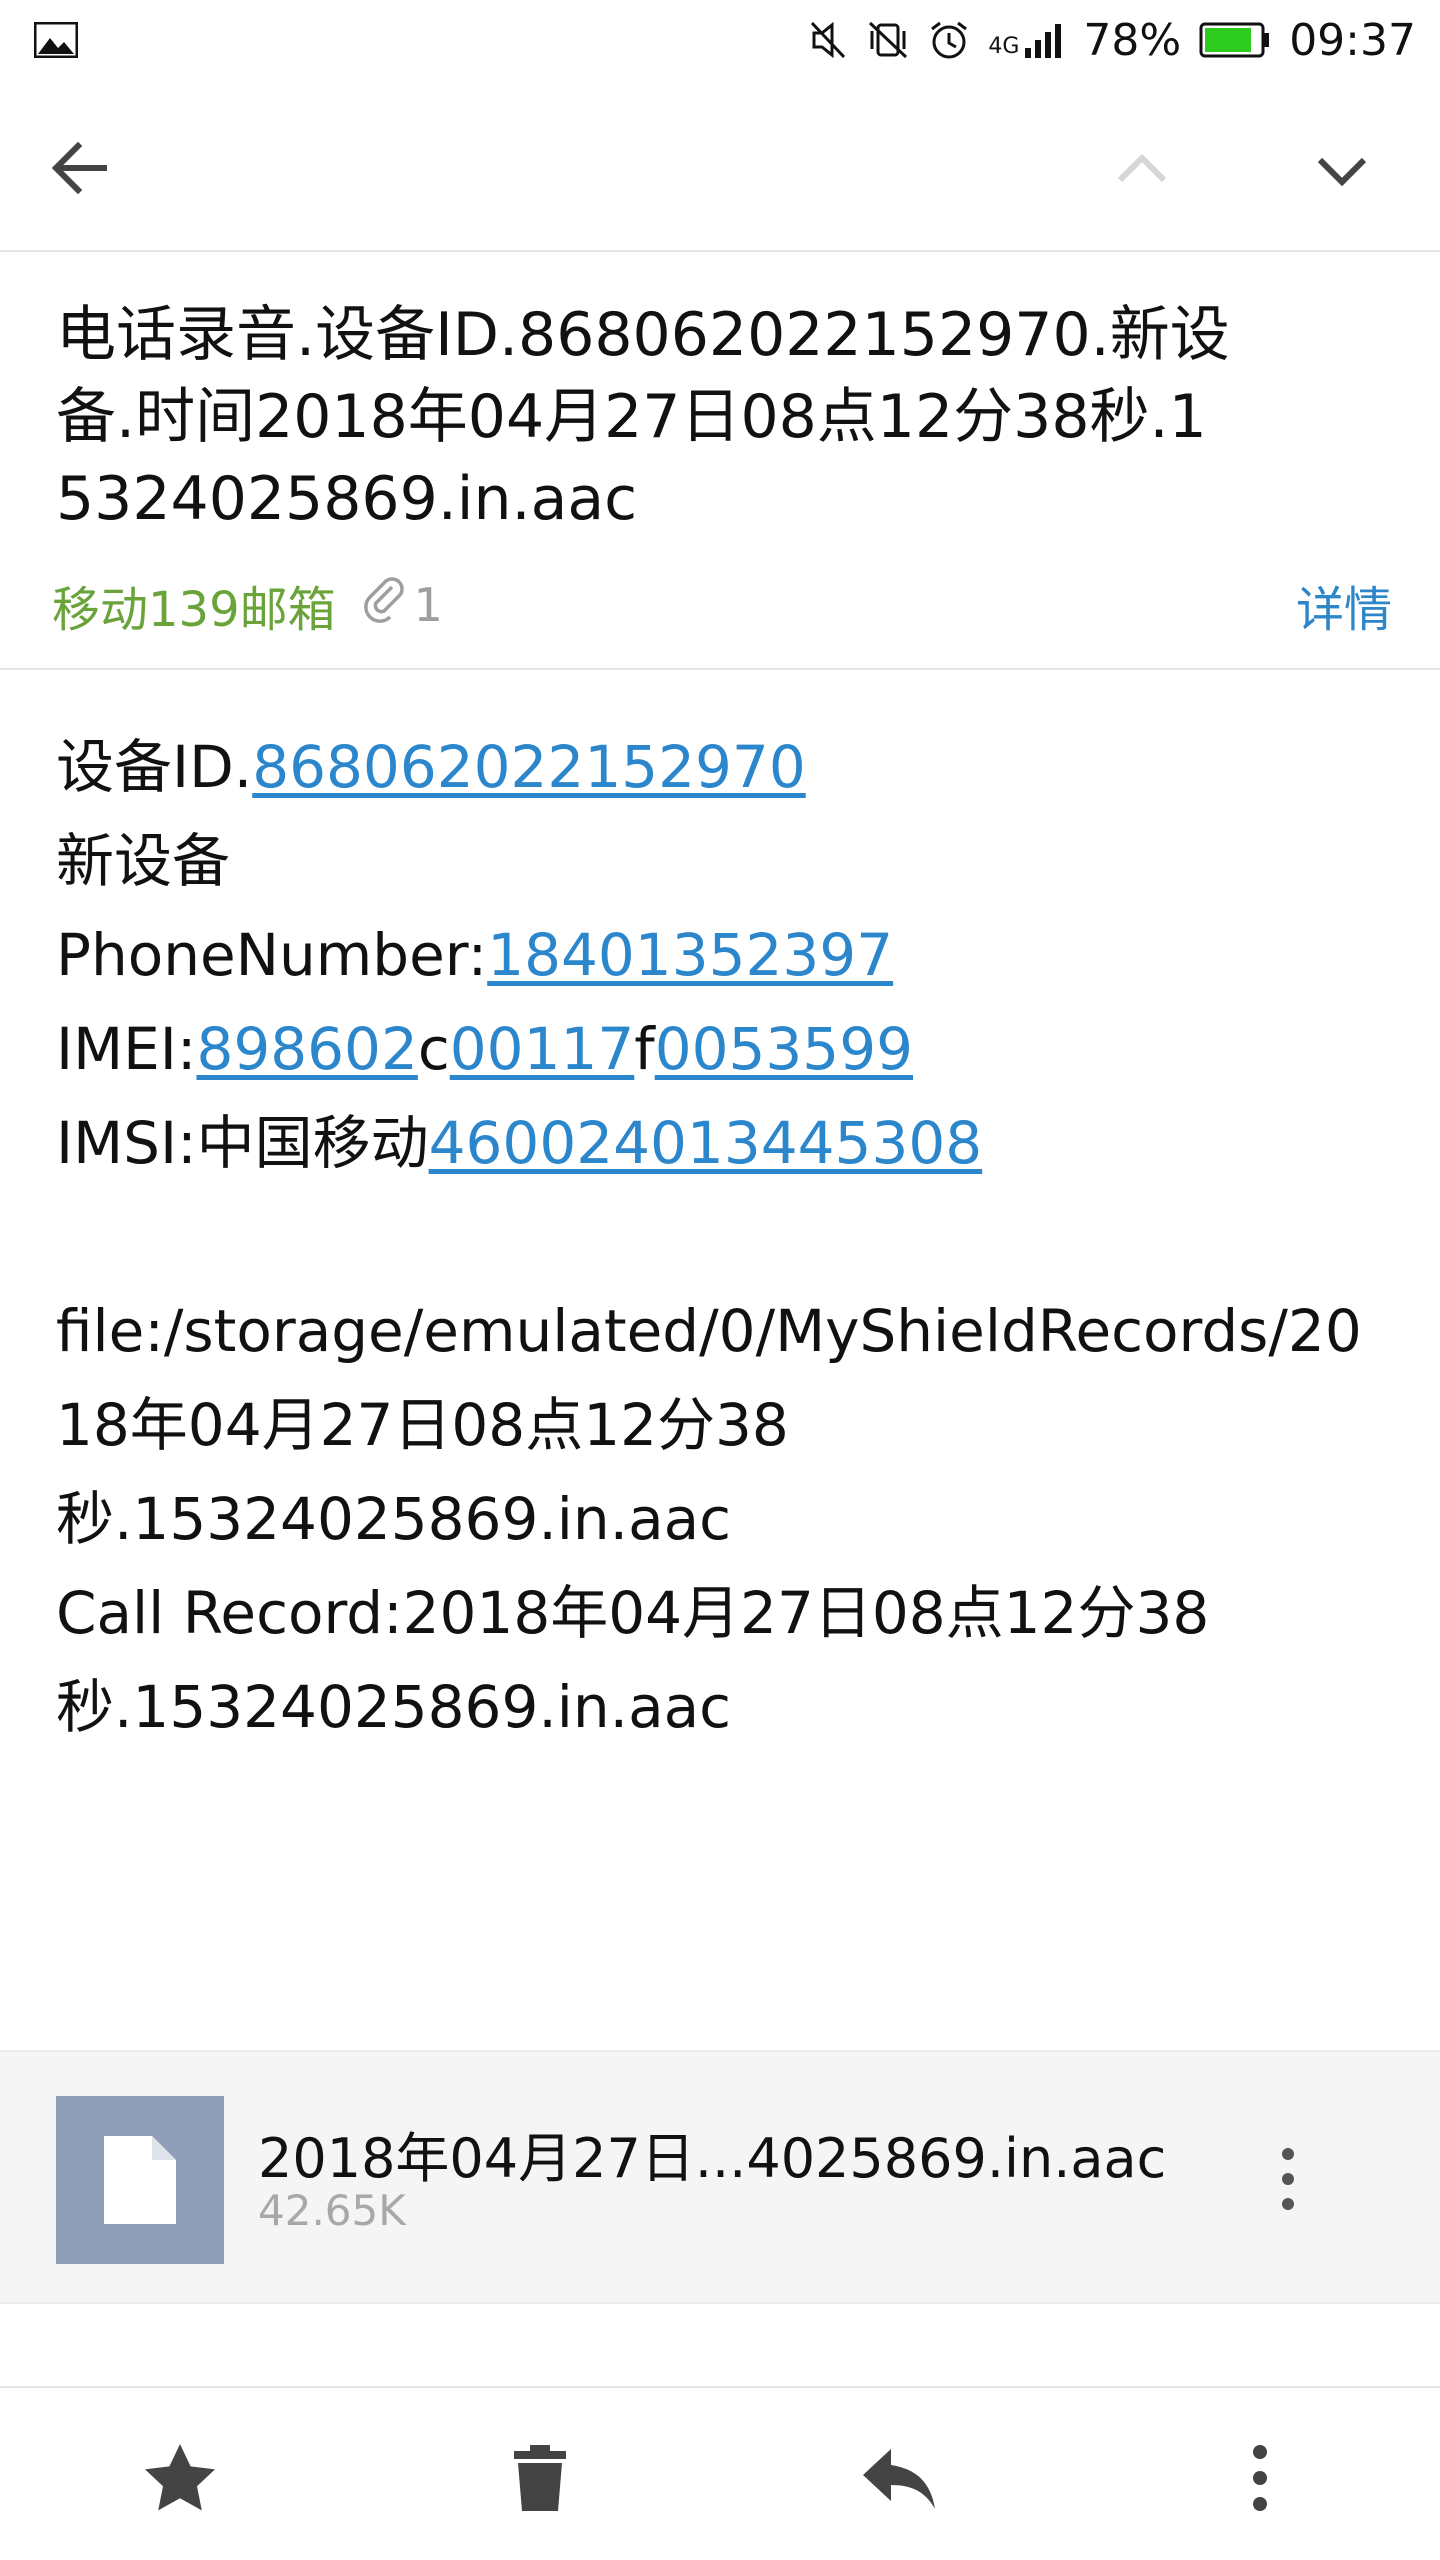 The width and height of the screenshot is (1440, 2560). Describe the element at coordinates (194, 605) in the screenshot. I see `sender-name: 移动139邮箱` at that location.